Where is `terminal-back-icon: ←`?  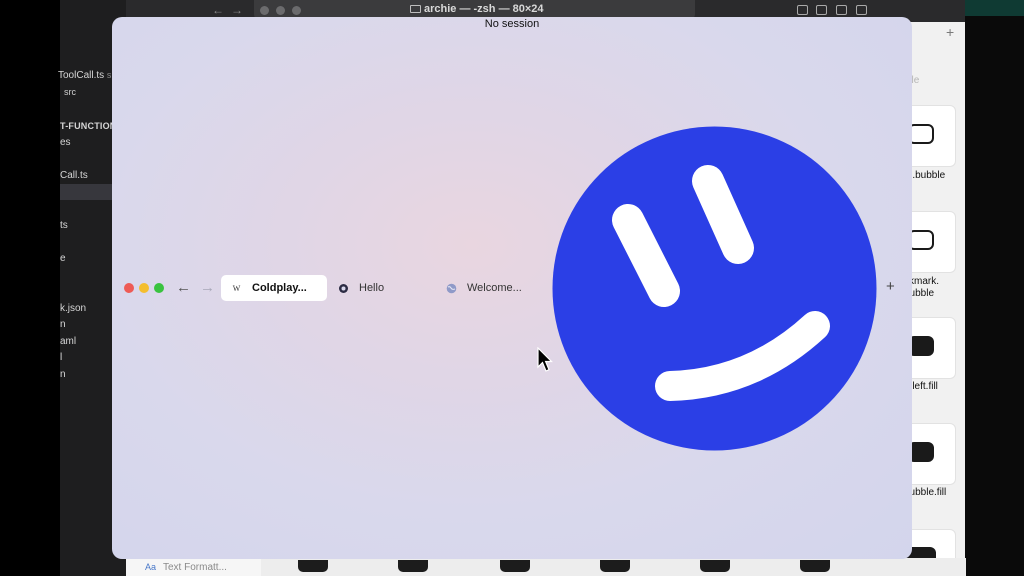 terminal-back-icon: ← is located at coordinates (218, 10).